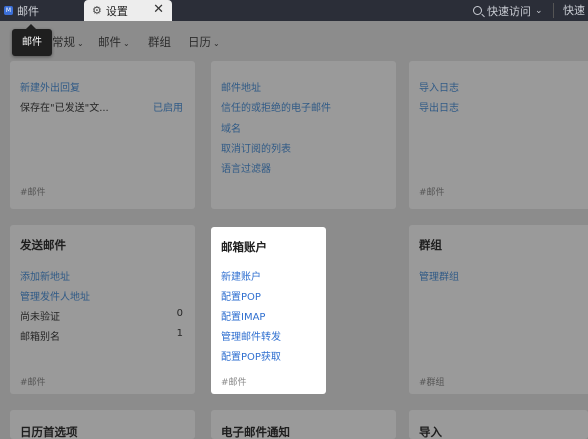  Describe the element at coordinates (159, 42) in the screenshot. I see `nav-group: 群组` at that location.